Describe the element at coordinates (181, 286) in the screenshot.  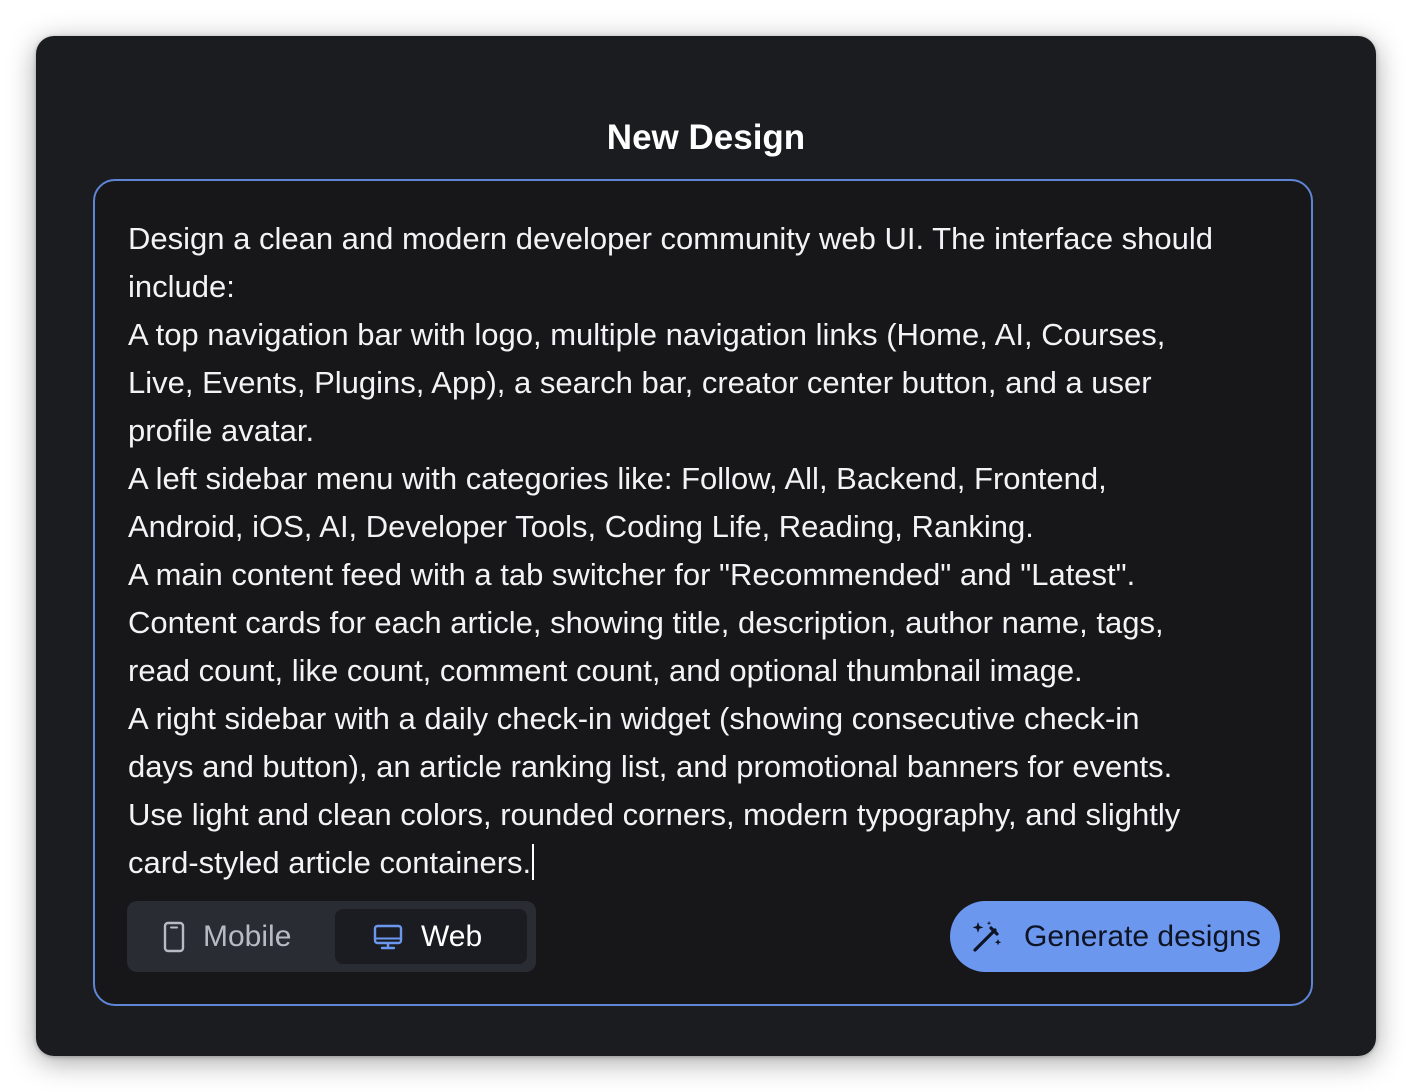
I see `prompt-line: include:` at that location.